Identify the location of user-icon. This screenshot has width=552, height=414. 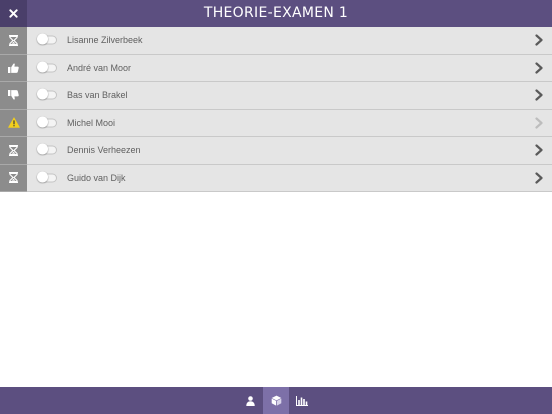
(250, 400).